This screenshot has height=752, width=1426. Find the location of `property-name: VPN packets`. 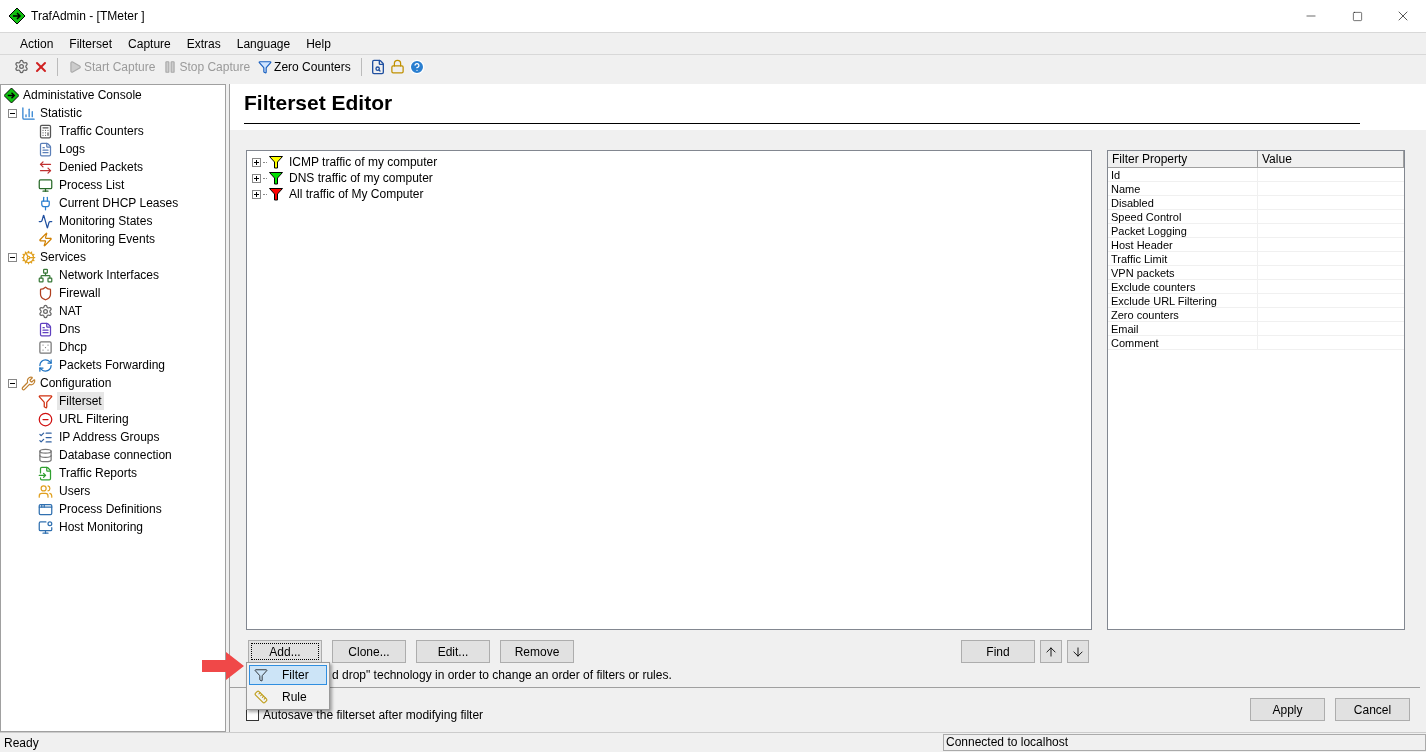

property-name: VPN packets is located at coordinates (1183, 272).